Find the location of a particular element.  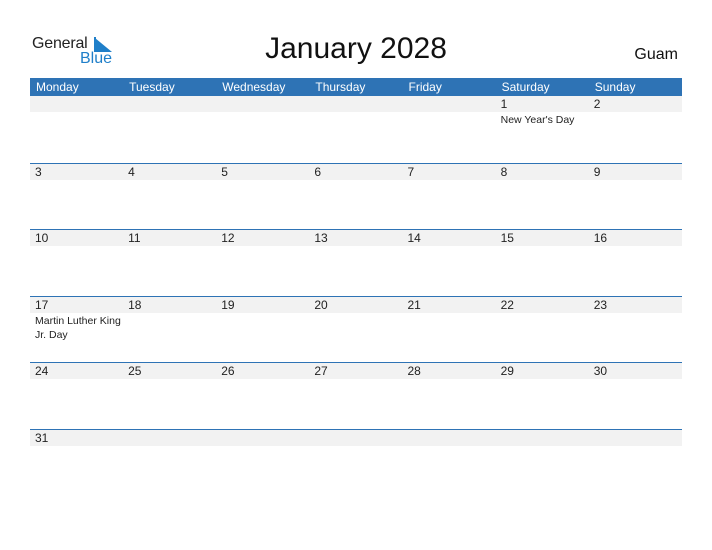

weekday-saturday: Saturday is located at coordinates (525, 87).